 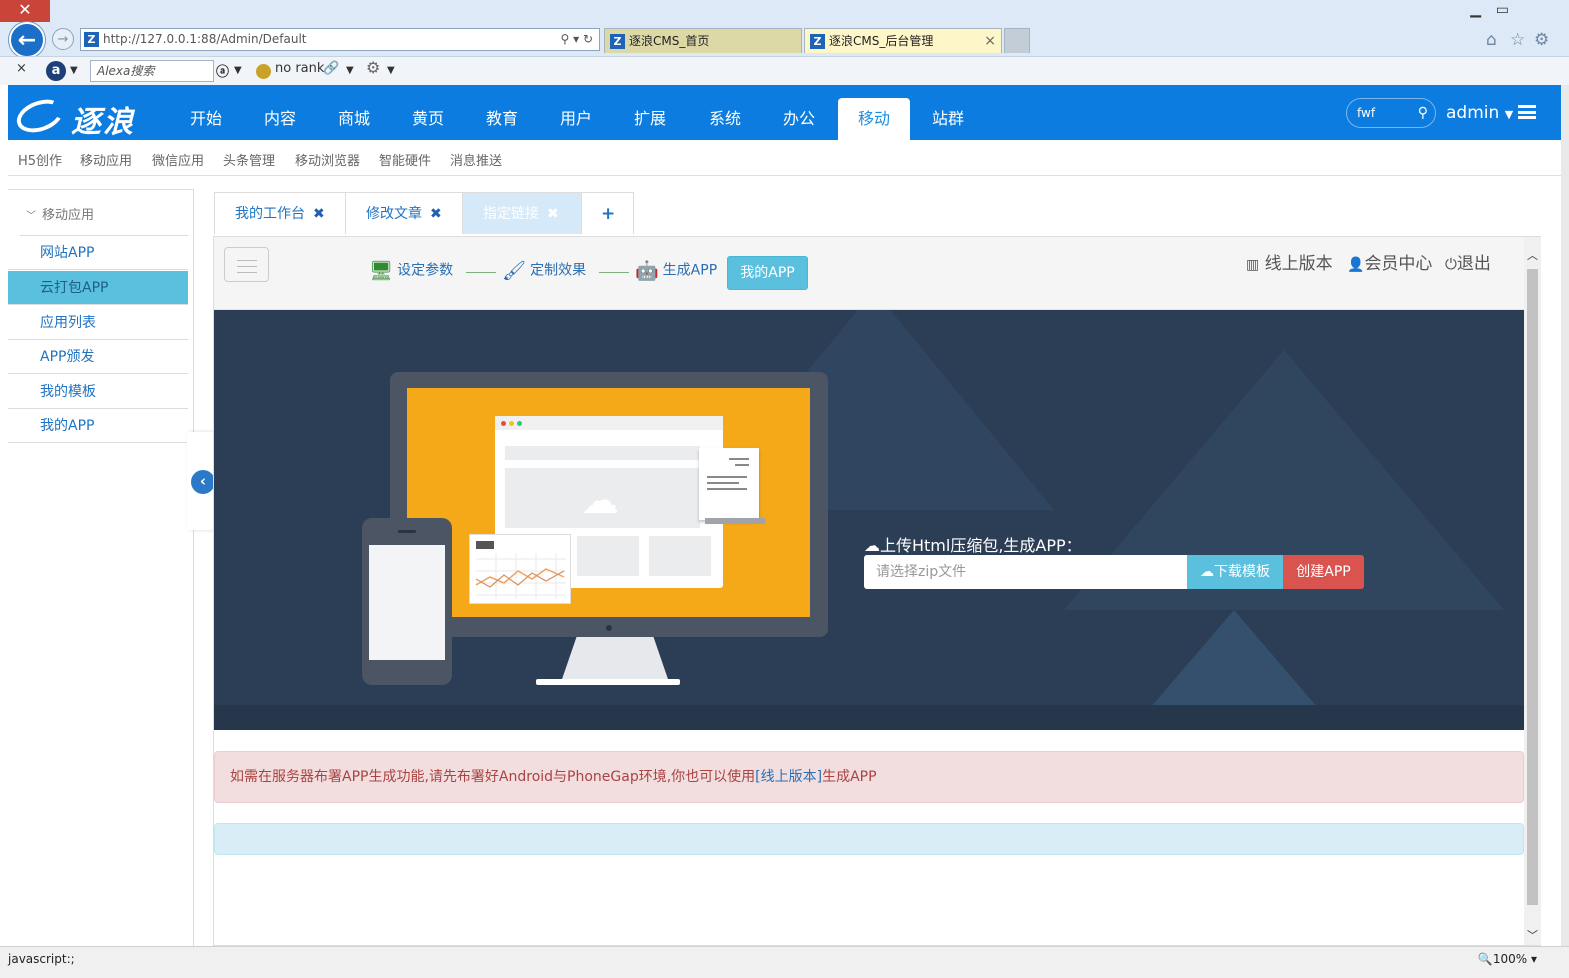 I want to click on member-center-link: 👤会员中心, so click(x=1389, y=261).